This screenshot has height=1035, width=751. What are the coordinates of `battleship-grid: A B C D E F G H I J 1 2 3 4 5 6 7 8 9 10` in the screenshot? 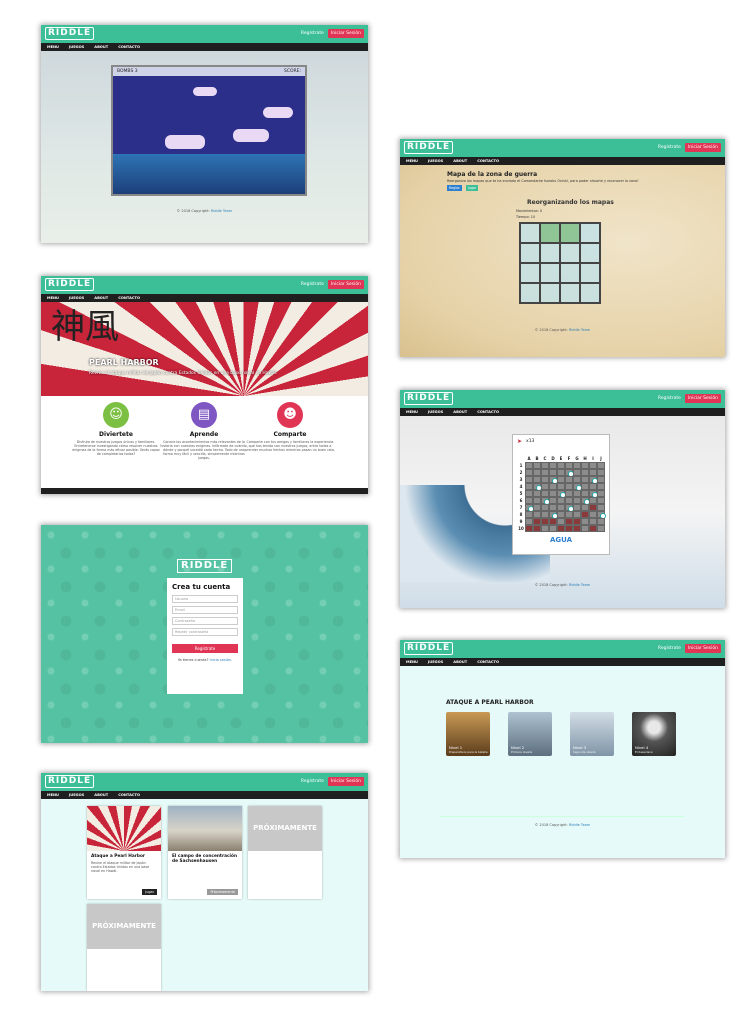 It's located at (561, 493).